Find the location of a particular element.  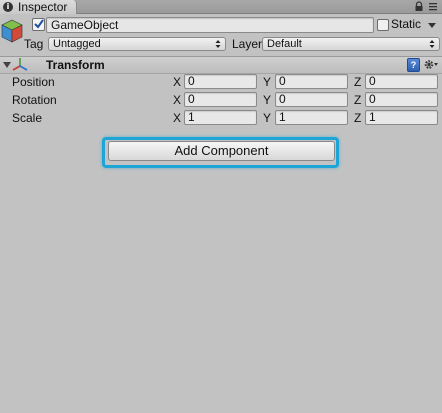

transform-title: Transform is located at coordinates (75, 65).